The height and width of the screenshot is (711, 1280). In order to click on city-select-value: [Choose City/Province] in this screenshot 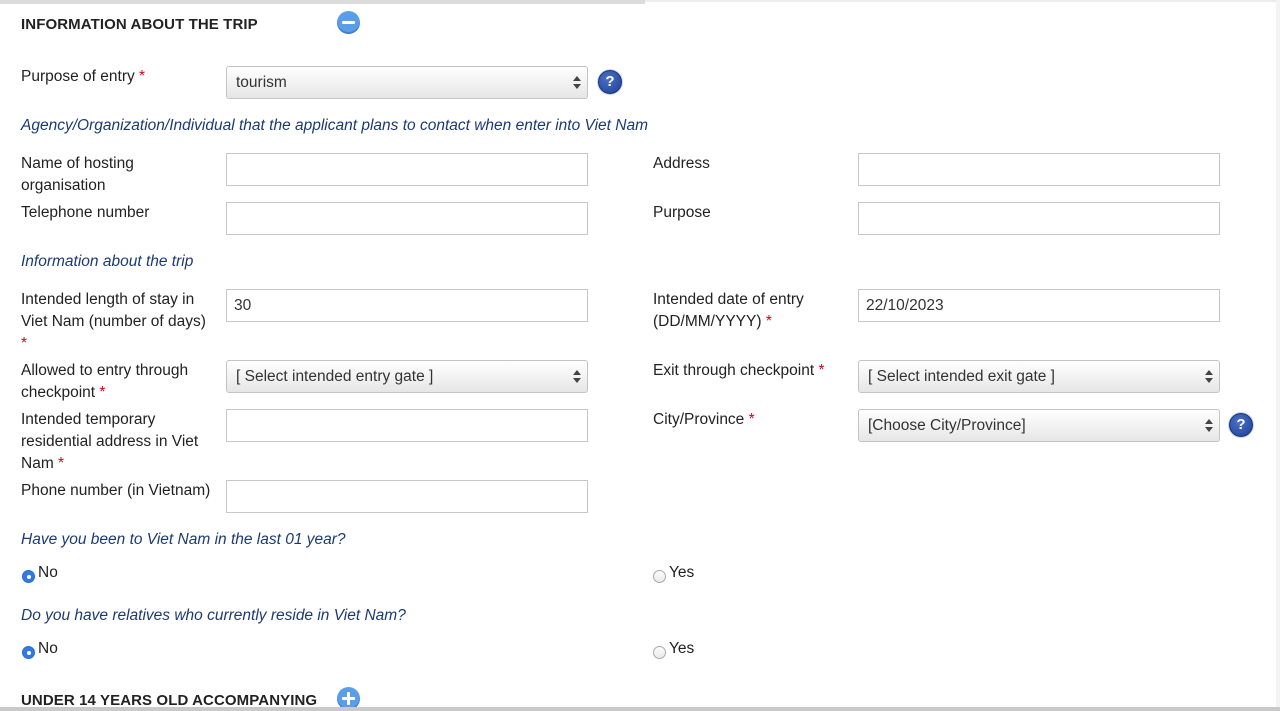, I will do `click(947, 425)`.